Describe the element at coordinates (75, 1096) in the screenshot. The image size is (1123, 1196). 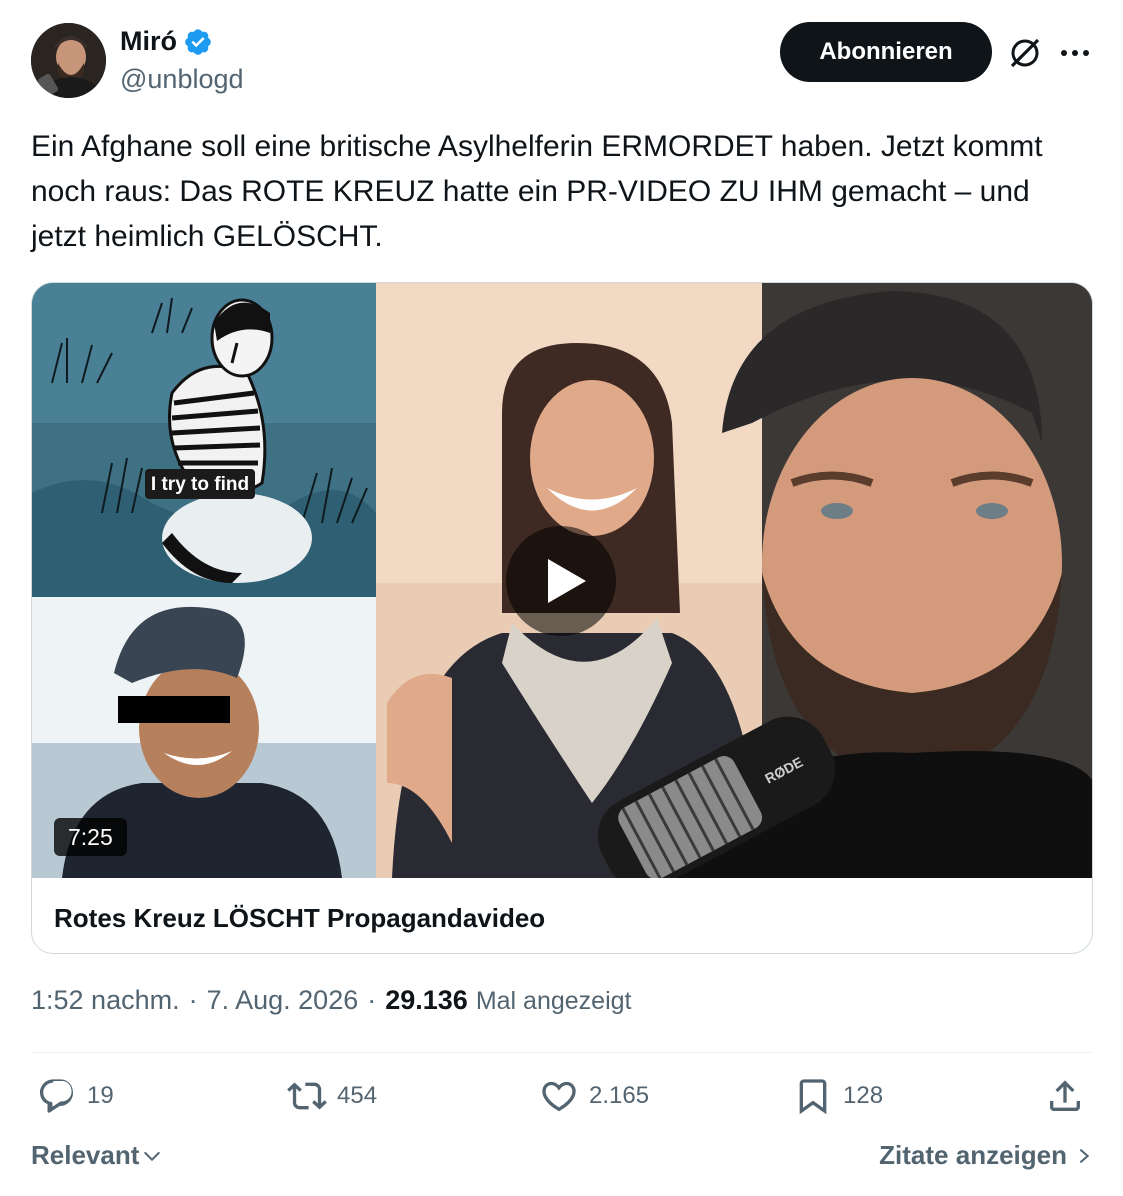
I see `reply-button: 19` at that location.